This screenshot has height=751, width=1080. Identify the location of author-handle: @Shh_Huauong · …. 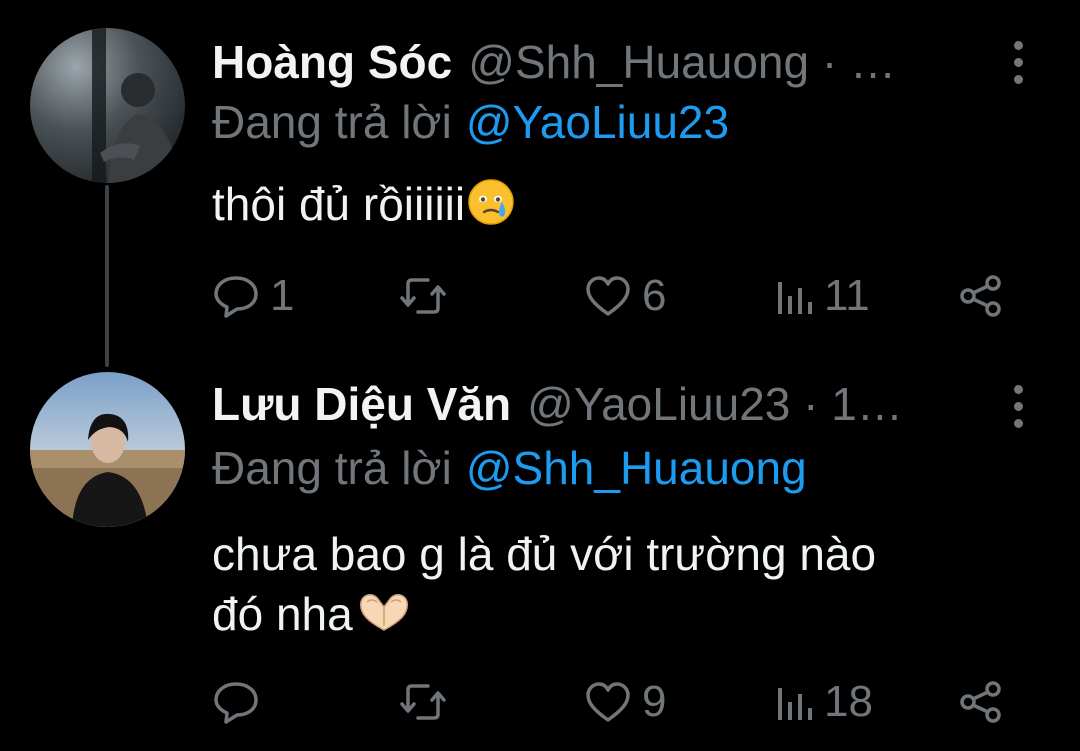
(682, 62).